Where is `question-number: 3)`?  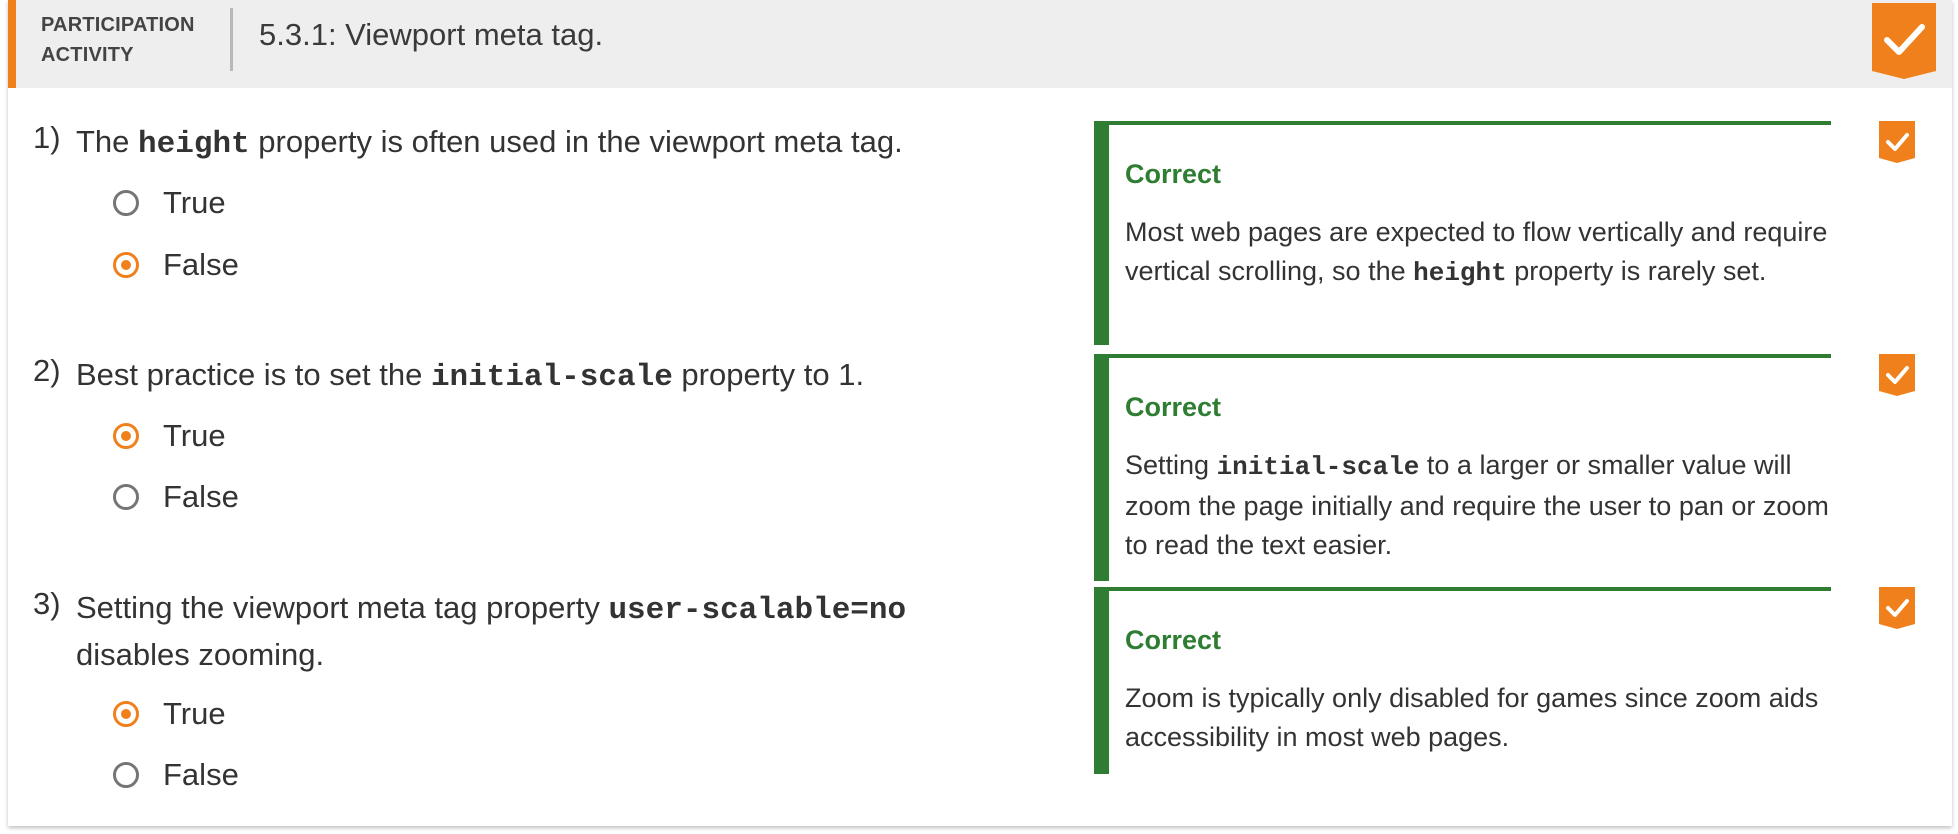 question-number: 3) is located at coordinates (47, 603).